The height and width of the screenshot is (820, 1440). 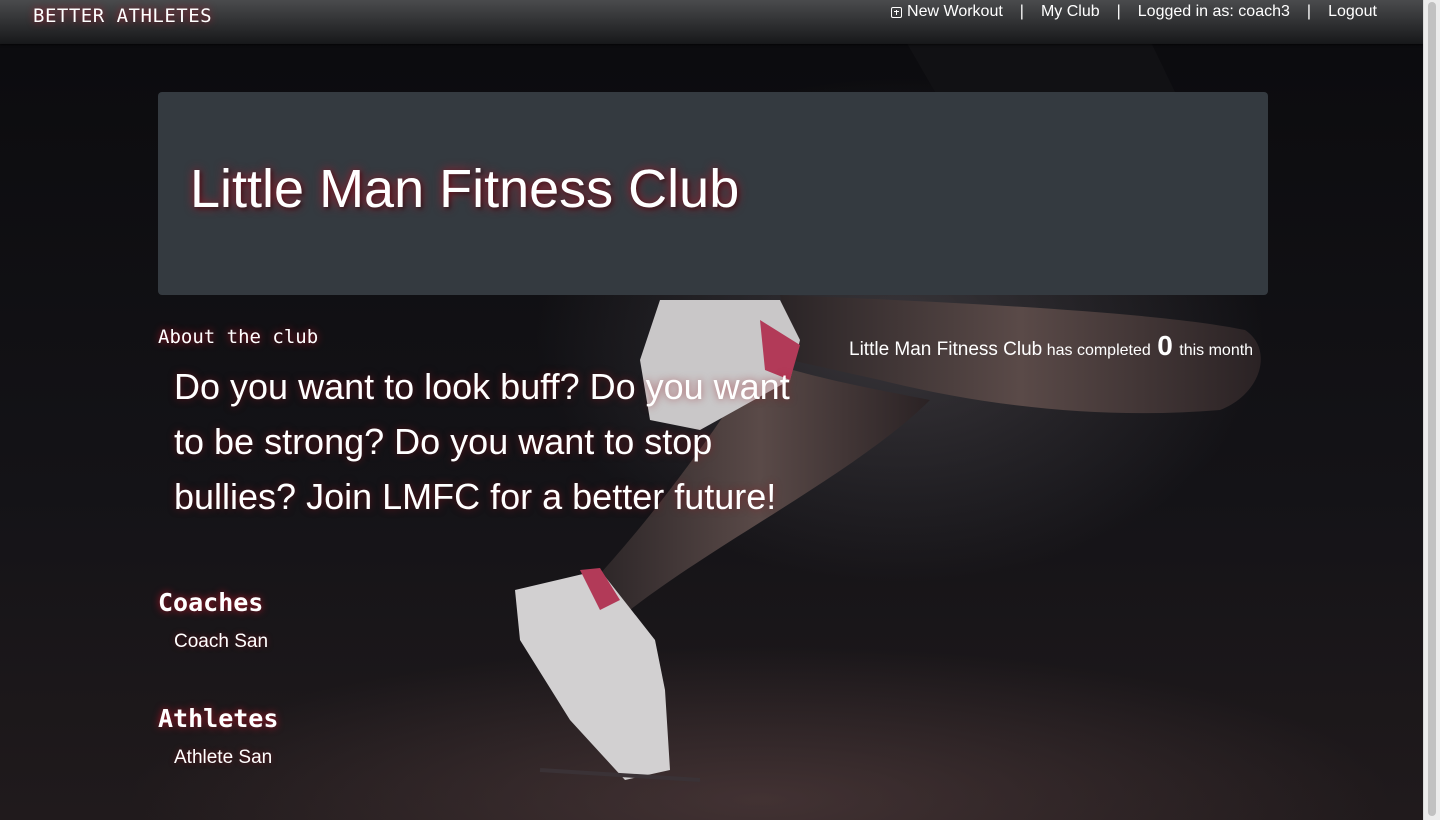 I want to click on page-scrollbar, so click(x=1431, y=410).